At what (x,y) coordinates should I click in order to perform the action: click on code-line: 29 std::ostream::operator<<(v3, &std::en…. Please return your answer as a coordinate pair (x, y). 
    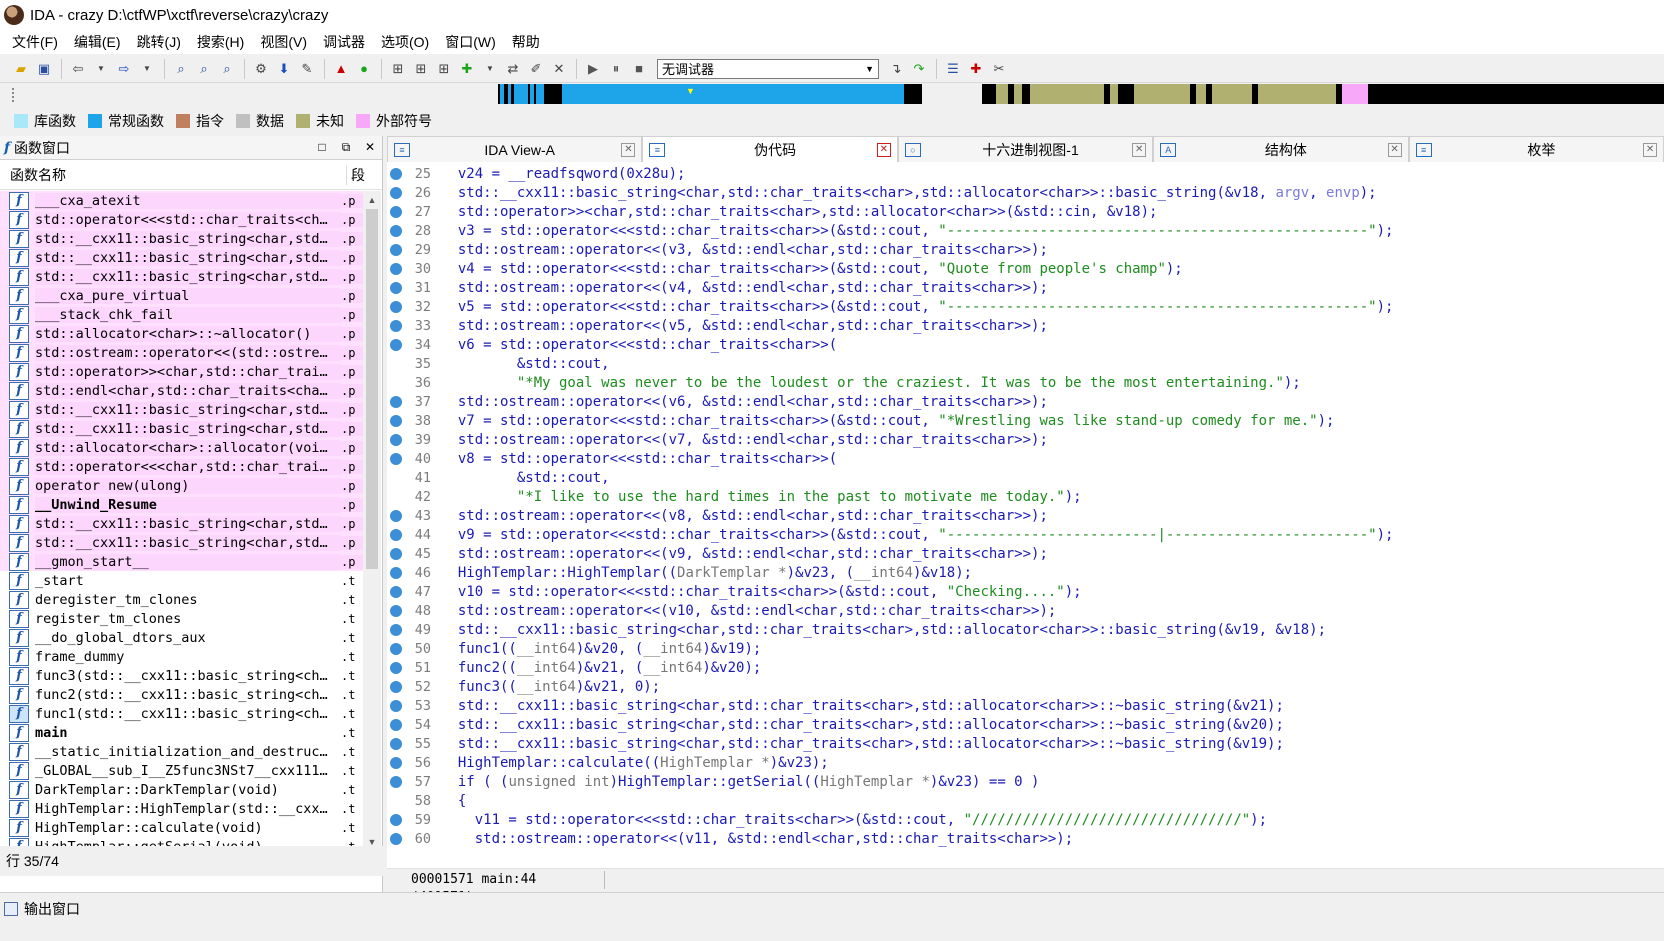
    Looking at the image, I should click on (1025, 249).